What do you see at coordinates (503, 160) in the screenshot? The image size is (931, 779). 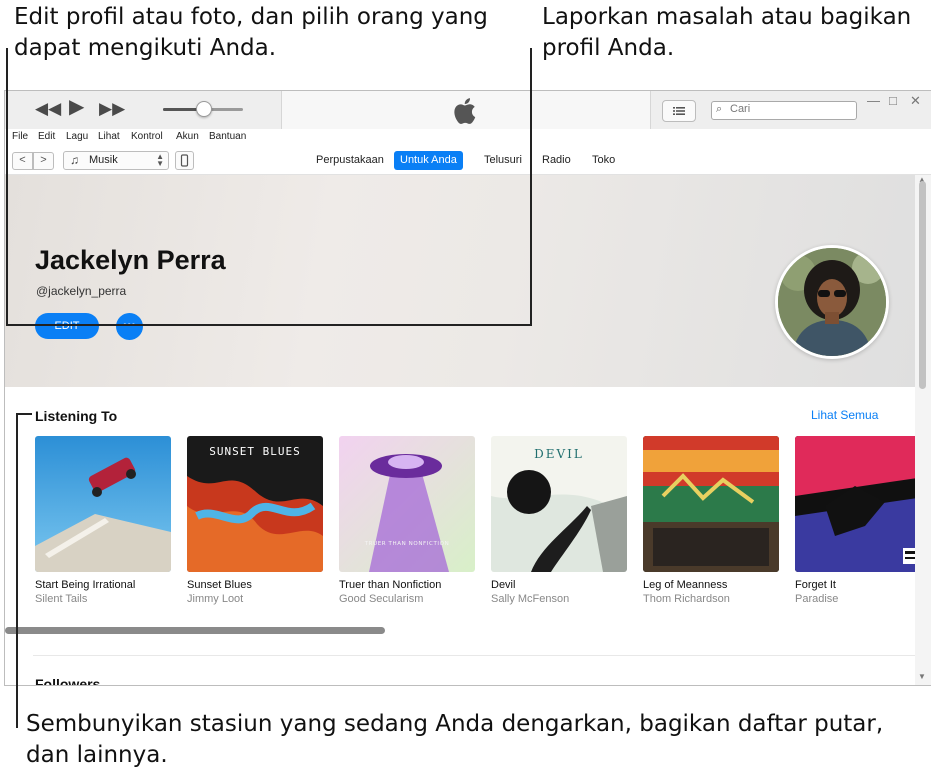 I see `tab-browse: Telusuri` at bounding box center [503, 160].